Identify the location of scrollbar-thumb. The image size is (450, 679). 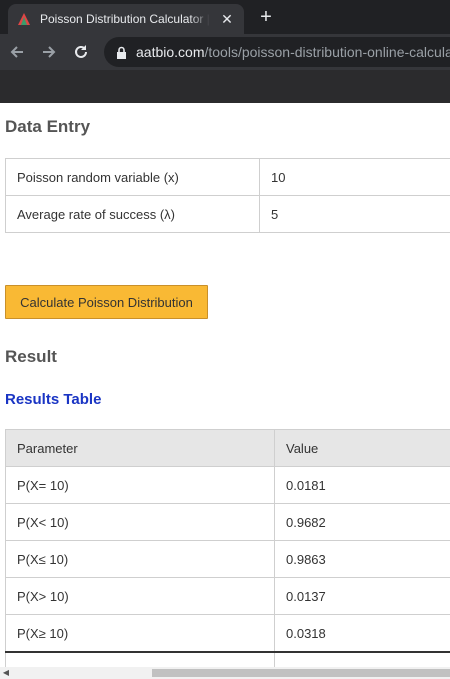
(301, 673).